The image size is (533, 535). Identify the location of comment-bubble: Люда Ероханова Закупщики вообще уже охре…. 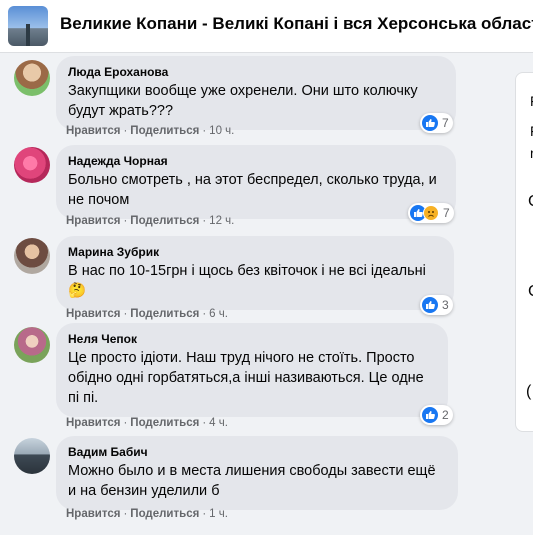
(256, 93).